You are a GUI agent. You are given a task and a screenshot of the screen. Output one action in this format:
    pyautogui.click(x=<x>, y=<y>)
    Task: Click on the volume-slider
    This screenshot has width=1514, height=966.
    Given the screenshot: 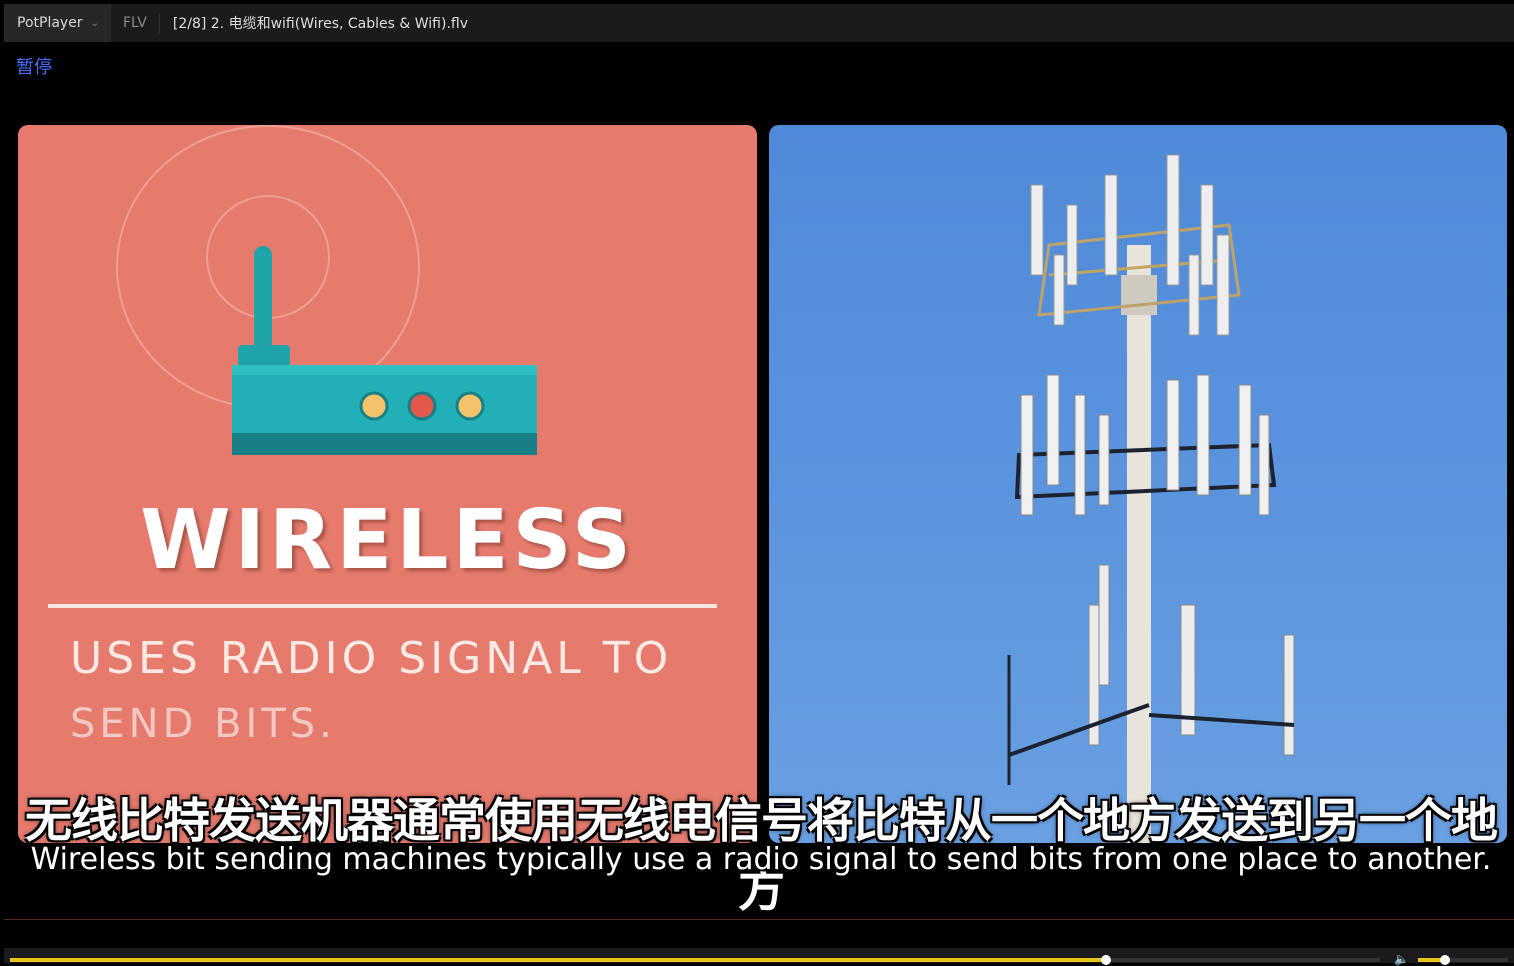 What is the action you would take?
    pyautogui.click(x=1463, y=960)
    